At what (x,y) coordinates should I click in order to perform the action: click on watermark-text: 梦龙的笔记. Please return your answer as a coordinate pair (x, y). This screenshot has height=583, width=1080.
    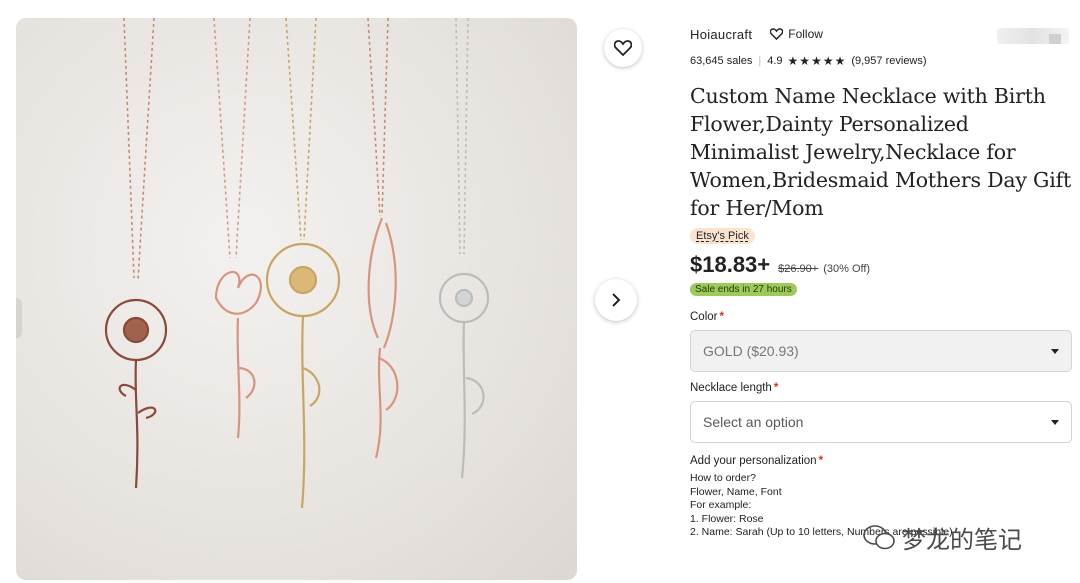
    Looking at the image, I should click on (962, 540).